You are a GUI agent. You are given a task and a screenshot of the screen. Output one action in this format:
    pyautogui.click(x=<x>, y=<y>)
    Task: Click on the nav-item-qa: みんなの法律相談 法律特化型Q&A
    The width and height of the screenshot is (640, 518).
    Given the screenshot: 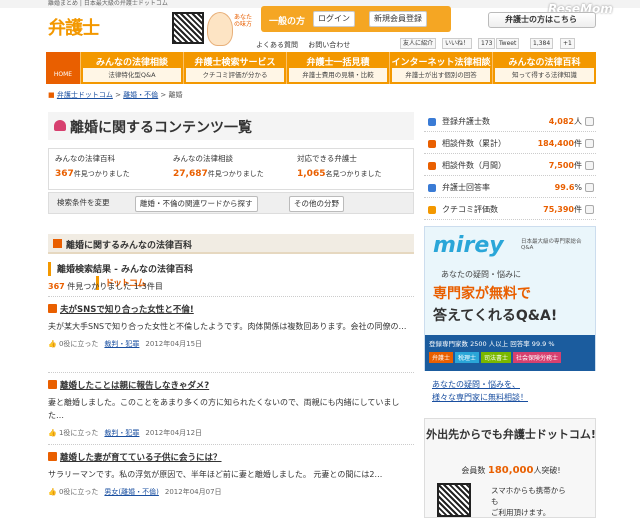 What is the action you would take?
    pyautogui.click(x=131, y=68)
    